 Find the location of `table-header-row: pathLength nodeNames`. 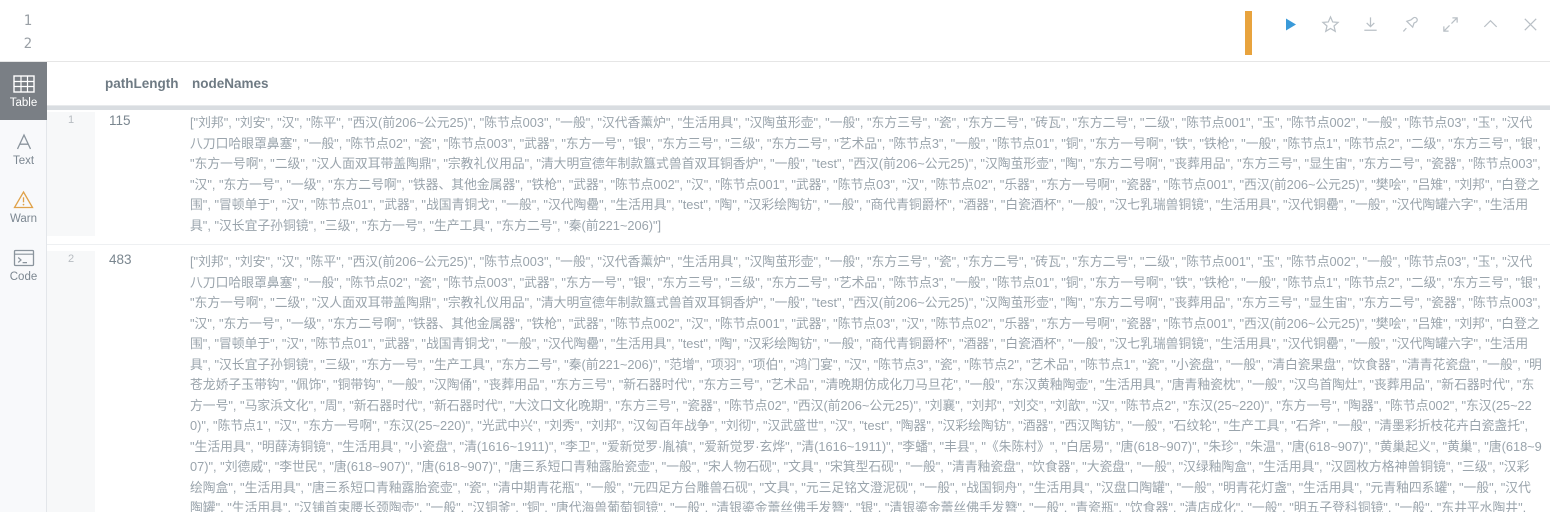

table-header-row: pathLength nodeNames is located at coordinates (798, 84).